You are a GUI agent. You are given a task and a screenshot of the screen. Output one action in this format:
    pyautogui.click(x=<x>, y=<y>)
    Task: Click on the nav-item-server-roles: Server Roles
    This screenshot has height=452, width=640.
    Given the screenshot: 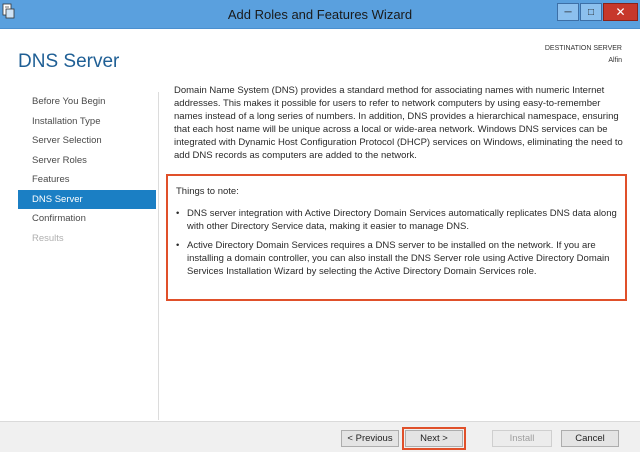 What is the action you would take?
    pyautogui.click(x=87, y=161)
    